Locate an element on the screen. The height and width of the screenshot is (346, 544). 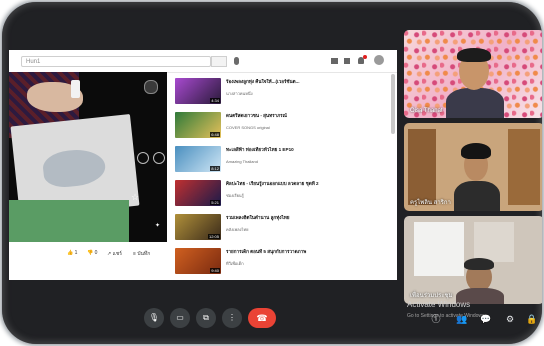
mic-icon is located at coordinates (236, 61).